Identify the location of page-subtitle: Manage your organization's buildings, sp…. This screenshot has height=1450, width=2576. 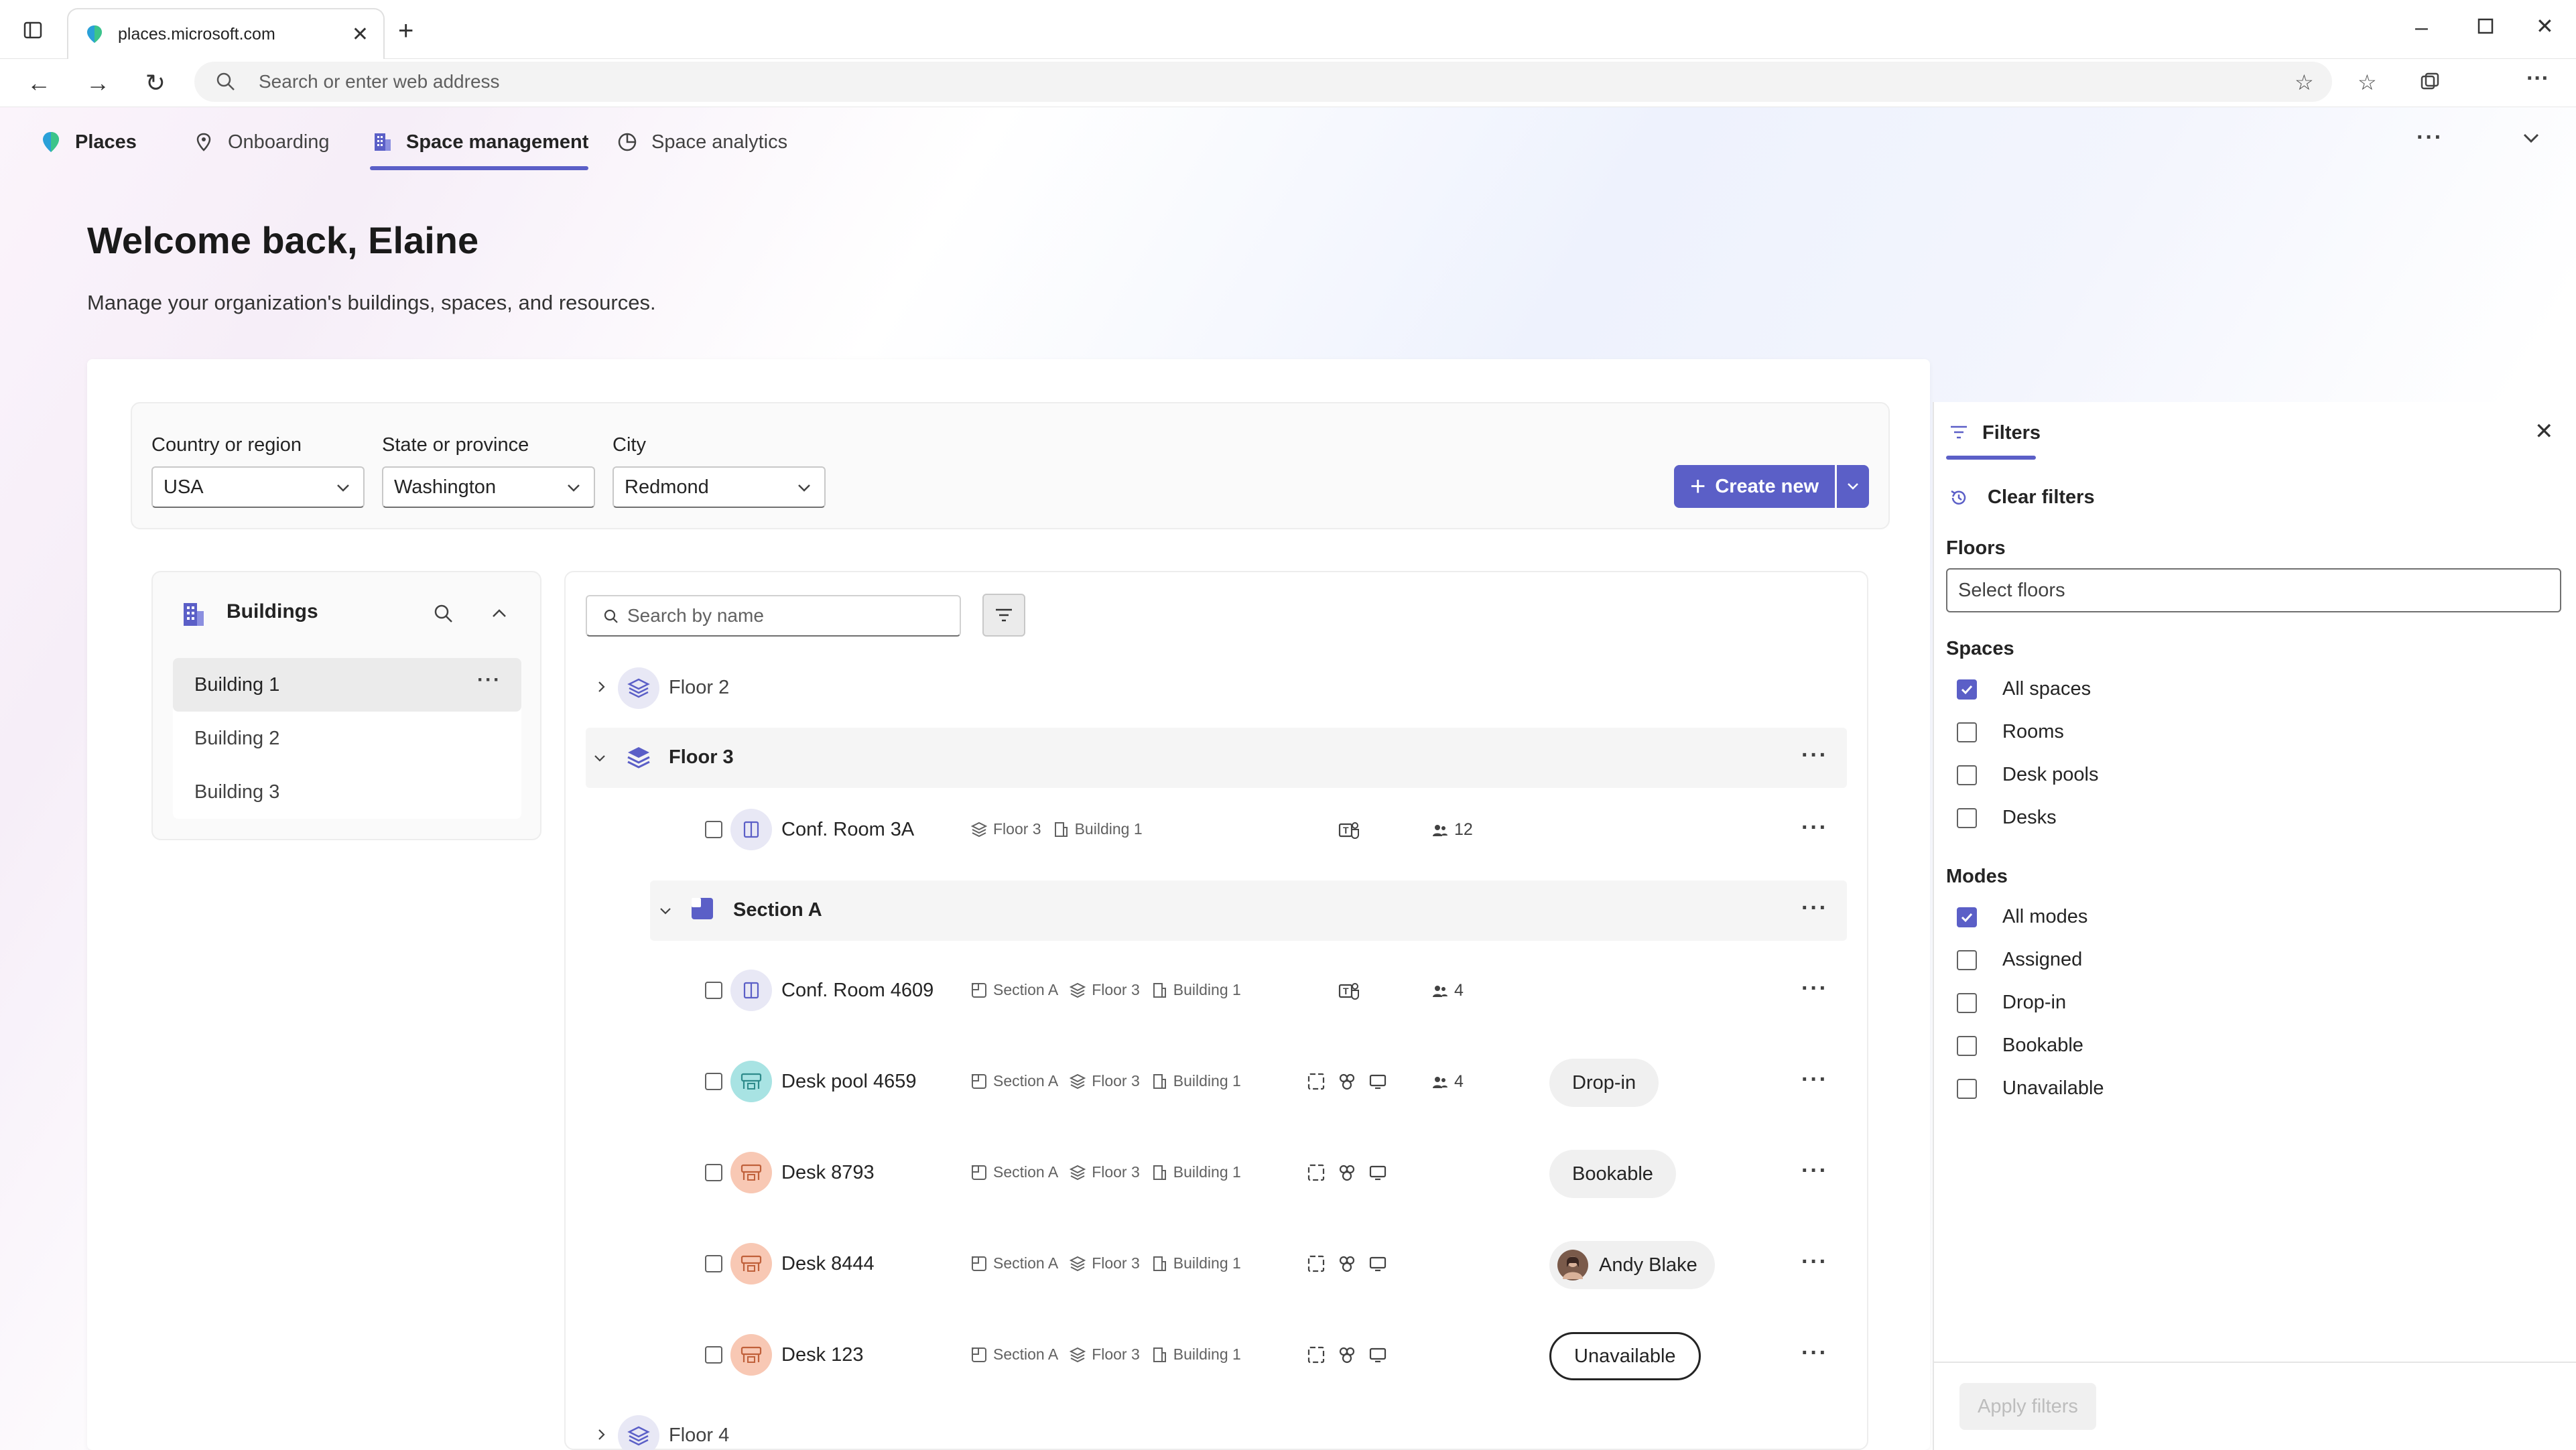
(371, 302).